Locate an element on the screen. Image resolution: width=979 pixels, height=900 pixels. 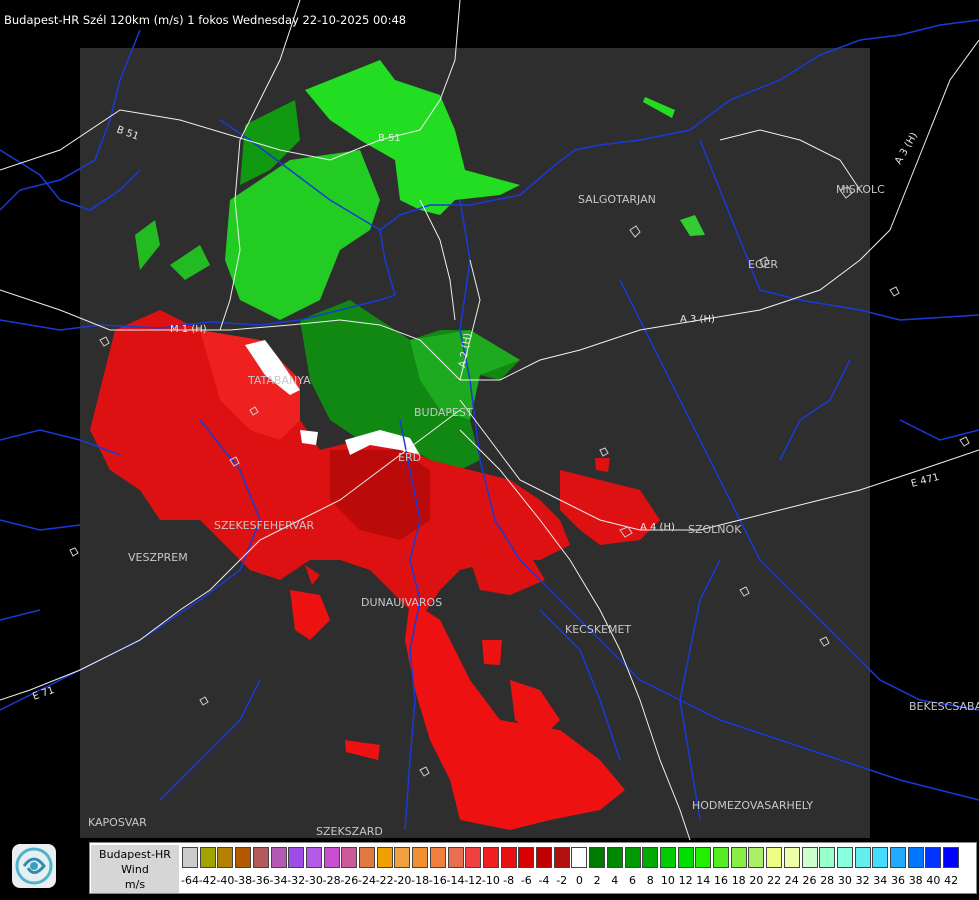
city-label: VESZPREM is located at coordinates (158, 557).